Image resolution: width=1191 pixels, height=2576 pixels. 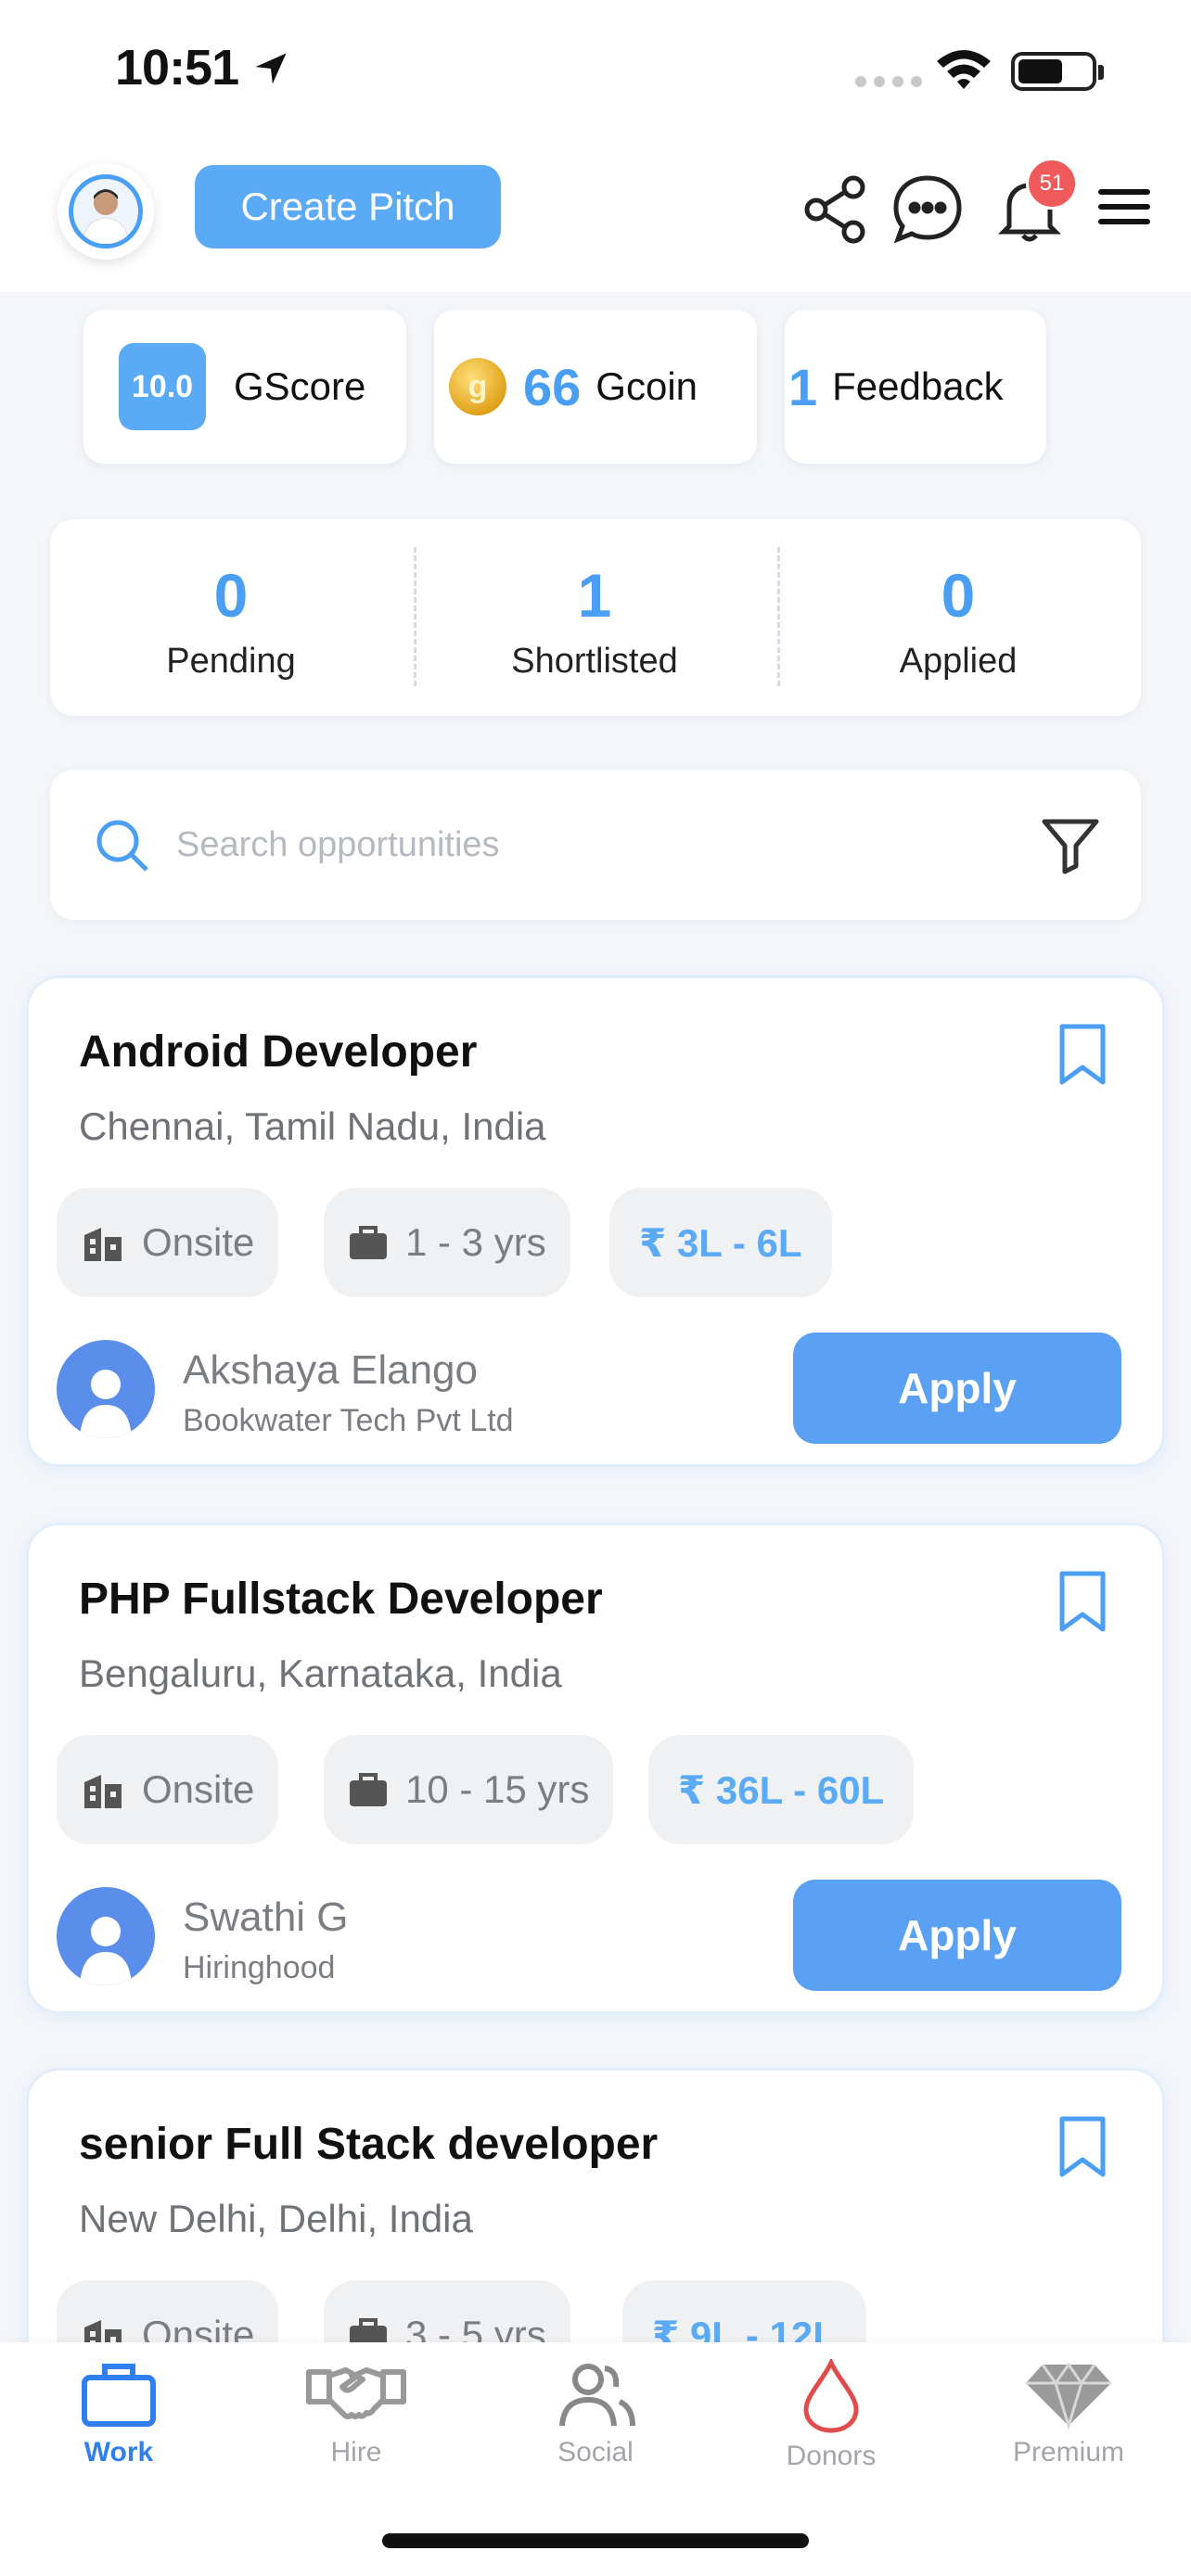 I want to click on experience-text: 10 - 15 yrs, so click(x=497, y=1789).